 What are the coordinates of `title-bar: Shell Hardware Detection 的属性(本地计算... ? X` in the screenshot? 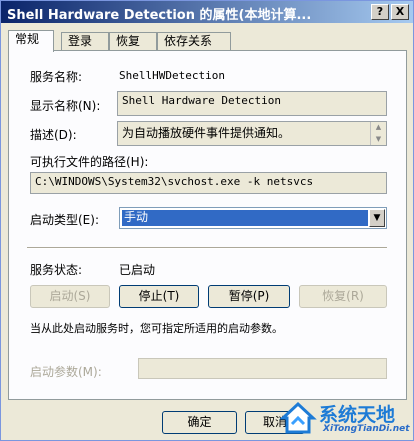 It's located at (207, 12).